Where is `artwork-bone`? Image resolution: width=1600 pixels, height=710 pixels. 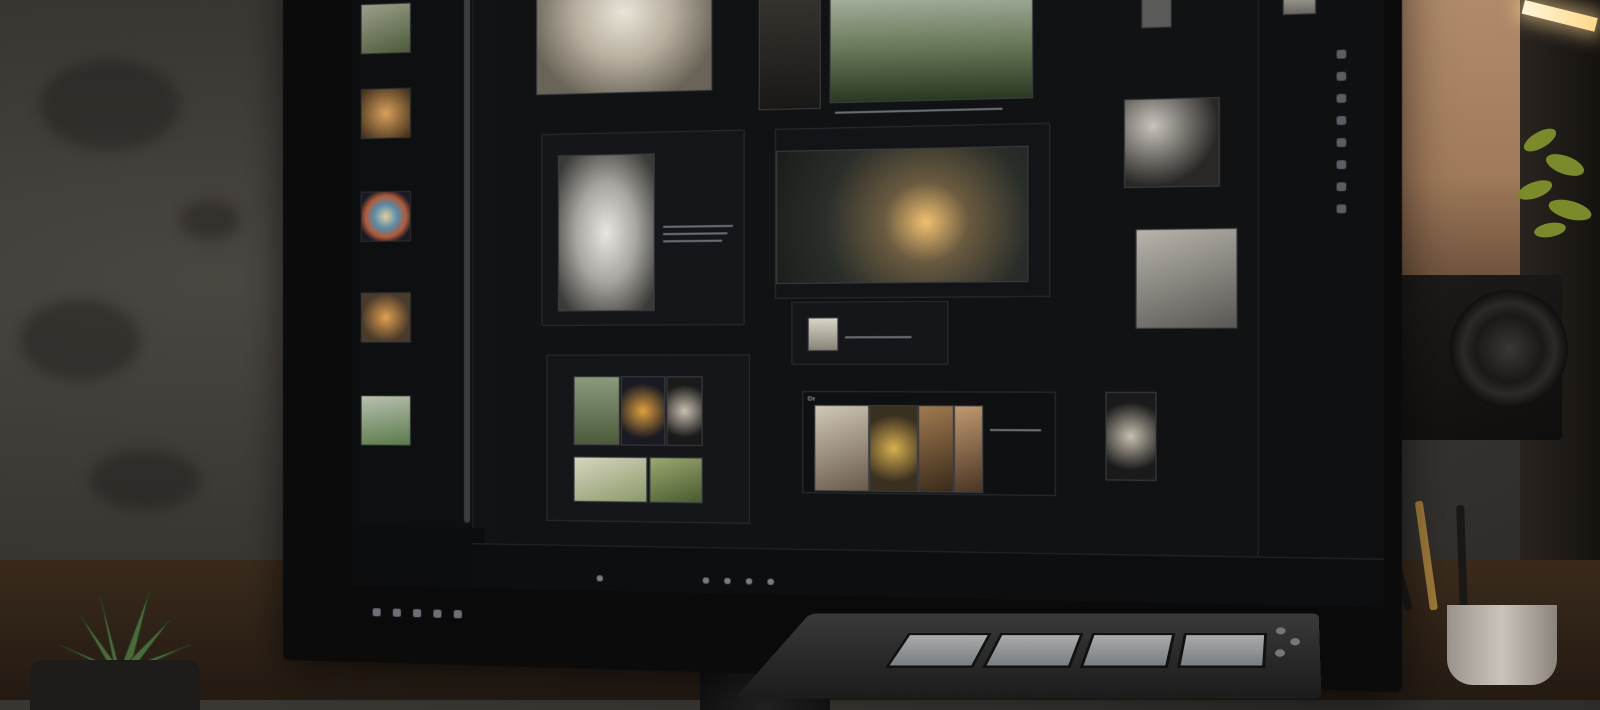
artwork-bone is located at coordinates (606, 232).